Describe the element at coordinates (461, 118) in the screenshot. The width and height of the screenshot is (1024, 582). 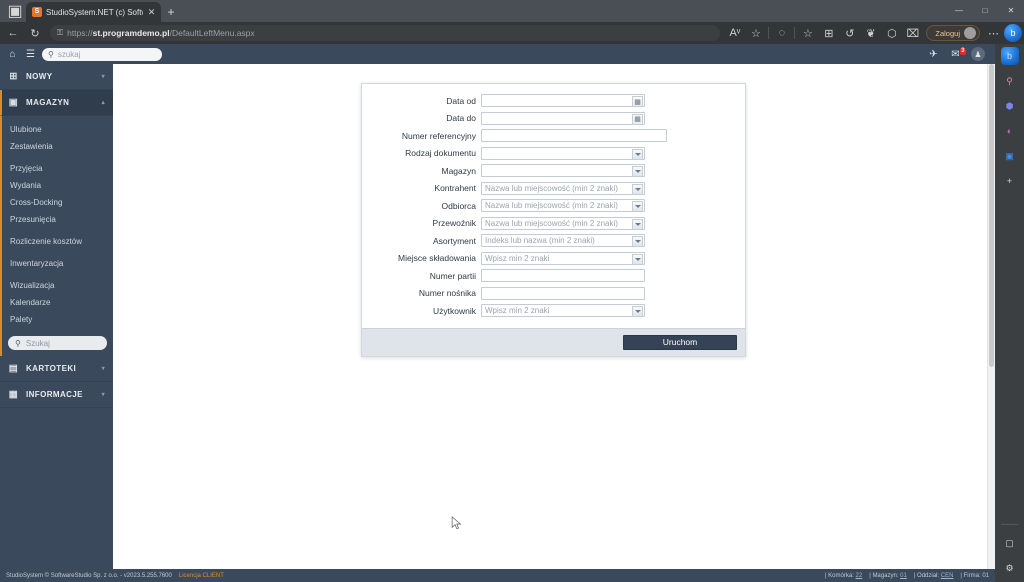
I see `label-date-to: Data do` at that location.